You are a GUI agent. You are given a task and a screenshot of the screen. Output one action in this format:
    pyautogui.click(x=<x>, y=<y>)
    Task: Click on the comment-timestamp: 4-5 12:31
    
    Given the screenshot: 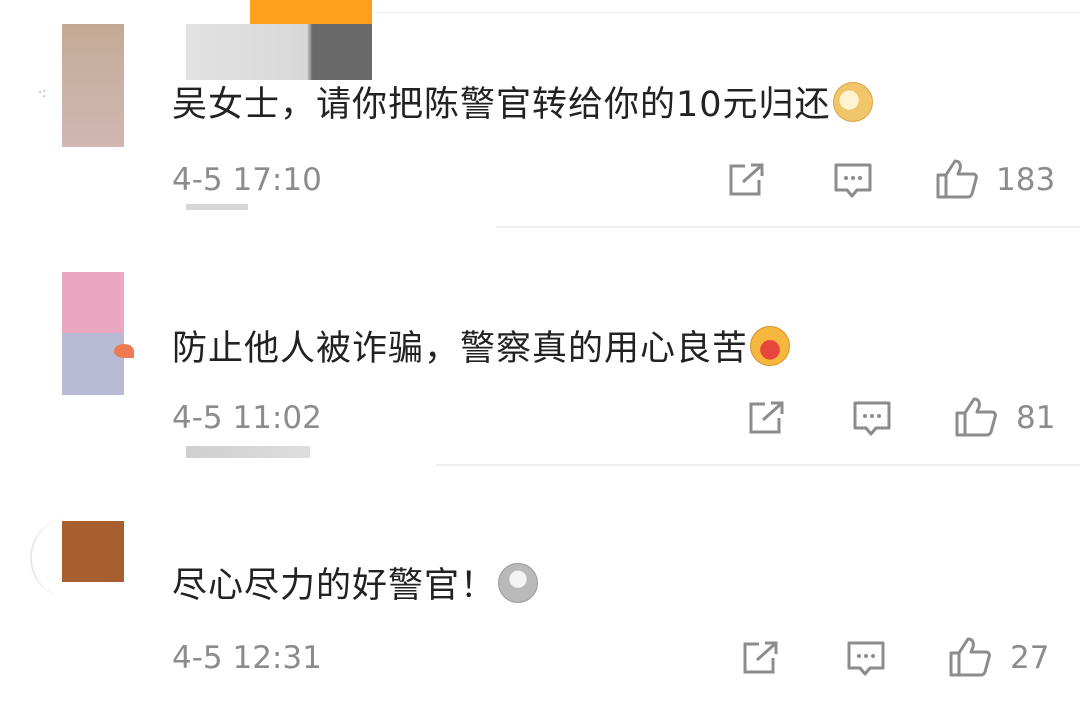 What is the action you would take?
    pyautogui.click(x=247, y=658)
    